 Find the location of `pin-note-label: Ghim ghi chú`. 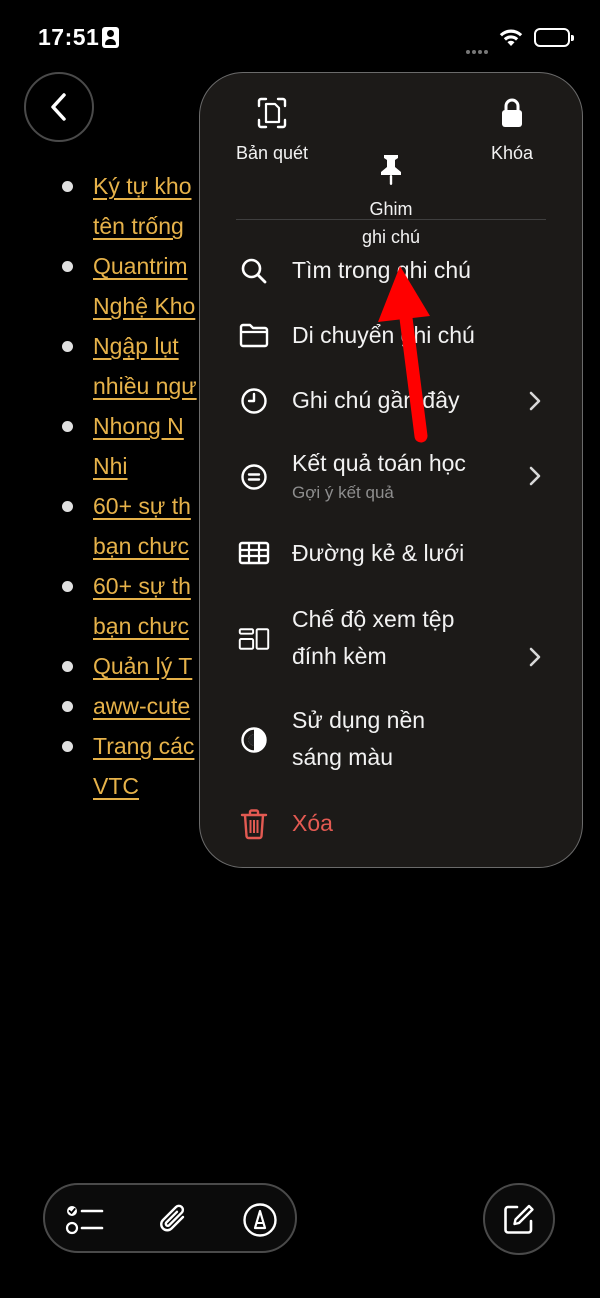

pin-note-label: Ghim ghi chú is located at coordinates (391, 223).